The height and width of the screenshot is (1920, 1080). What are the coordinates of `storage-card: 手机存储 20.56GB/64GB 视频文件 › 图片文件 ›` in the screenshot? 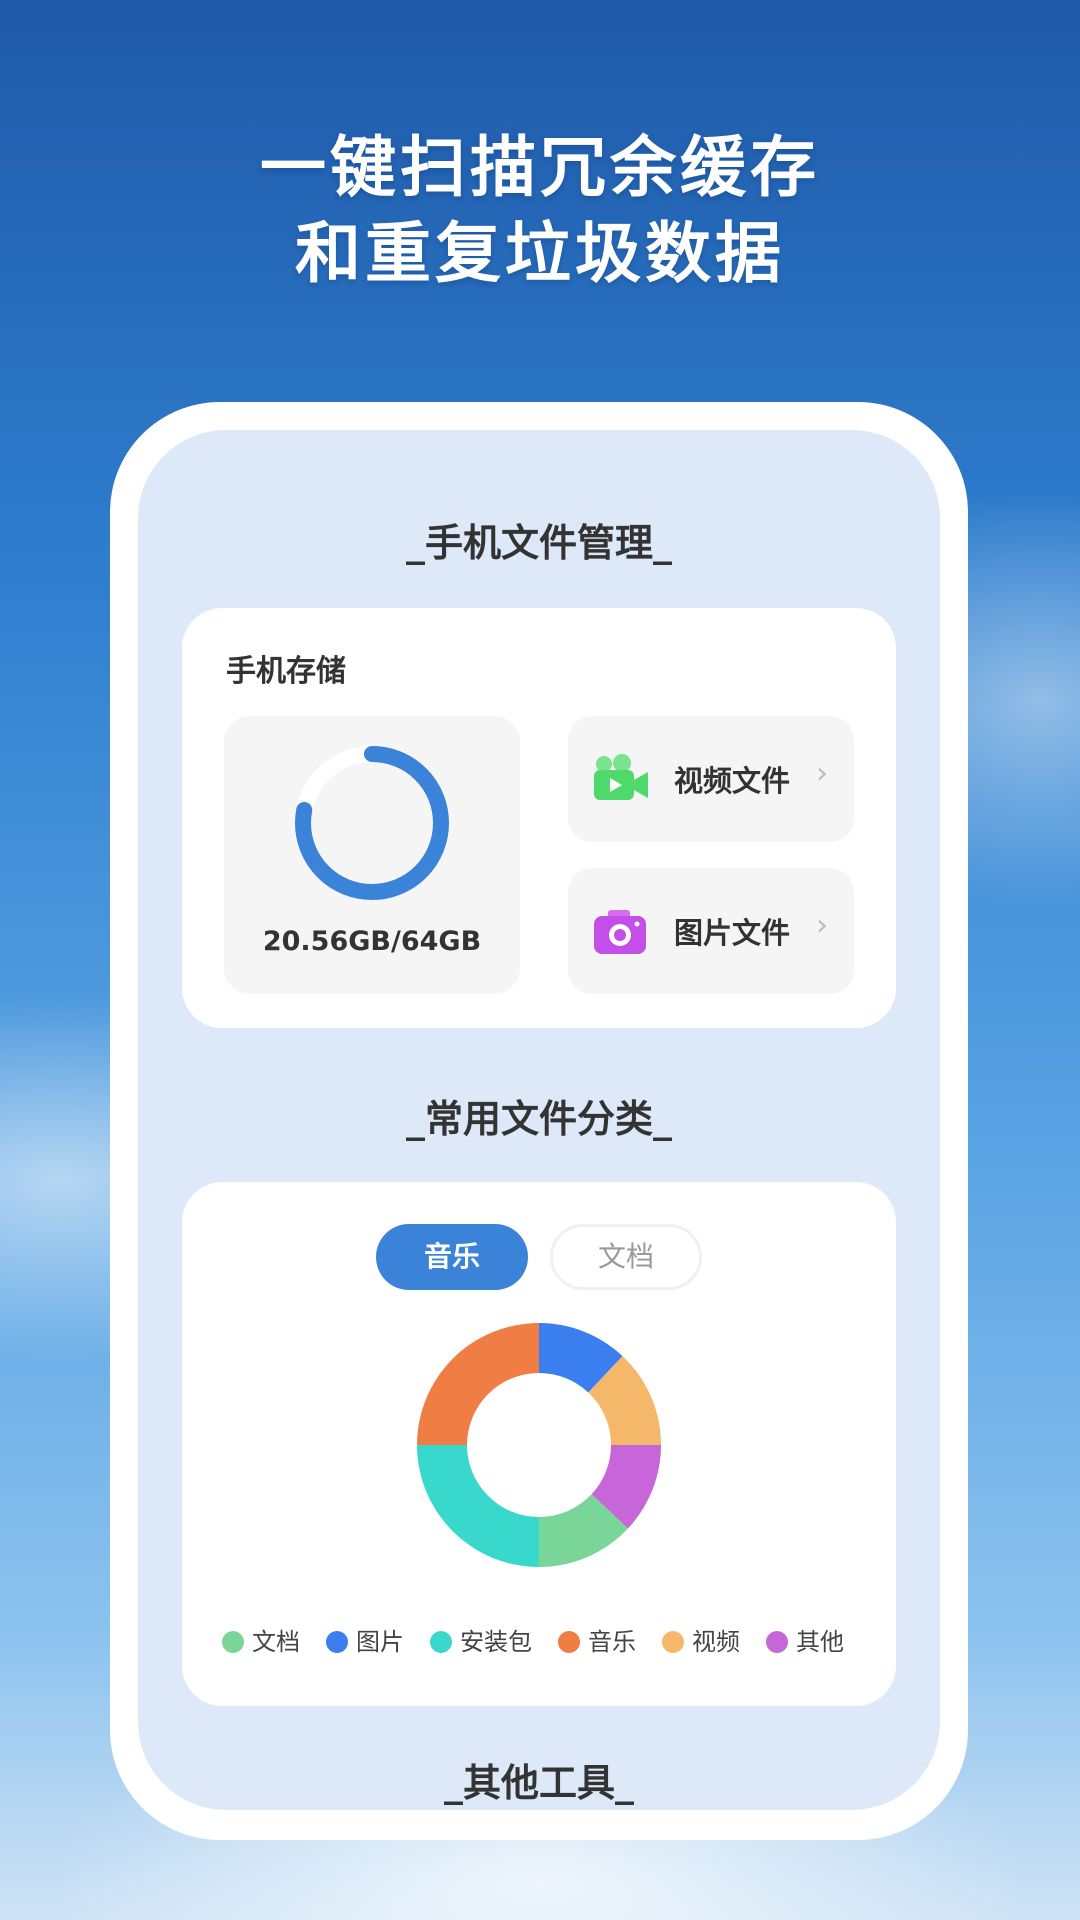 It's located at (539, 818).